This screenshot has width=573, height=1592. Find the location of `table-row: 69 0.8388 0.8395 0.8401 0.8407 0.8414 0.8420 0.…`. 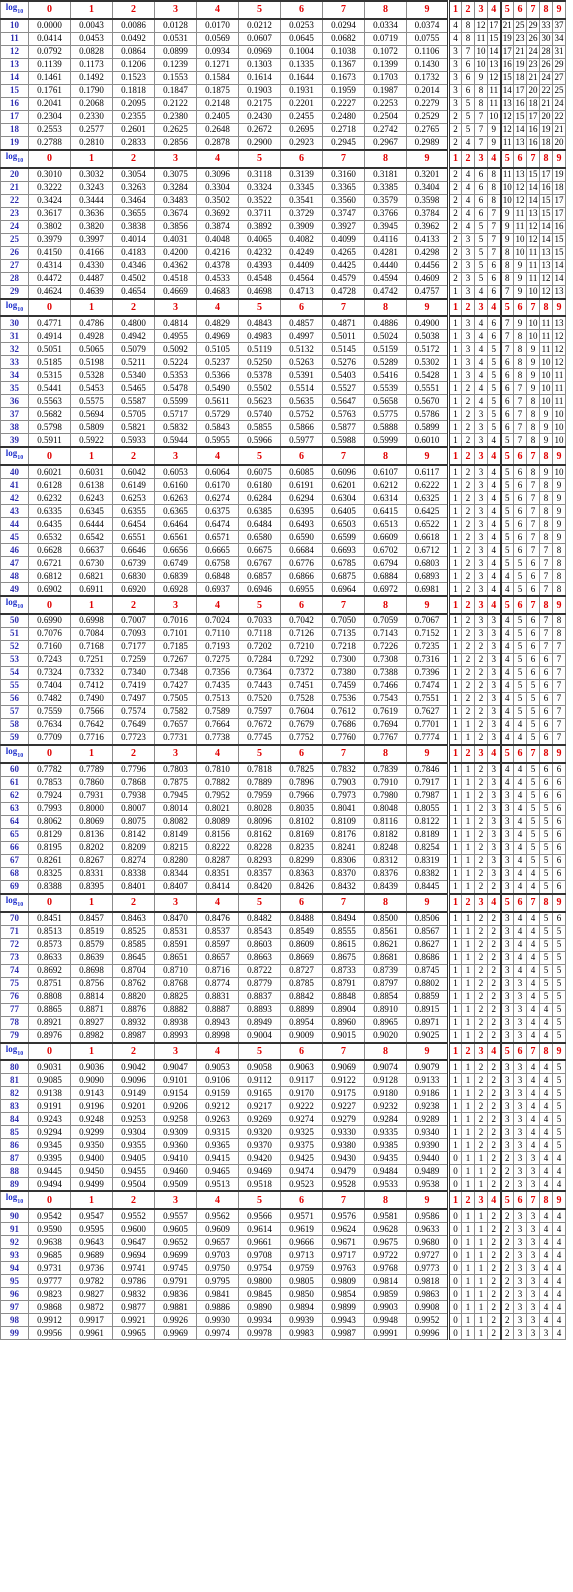

table-row: 69 0.8388 0.8395 0.8401 0.8407 0.8414 0.8420 0.… is located at coordinates (283, 887).